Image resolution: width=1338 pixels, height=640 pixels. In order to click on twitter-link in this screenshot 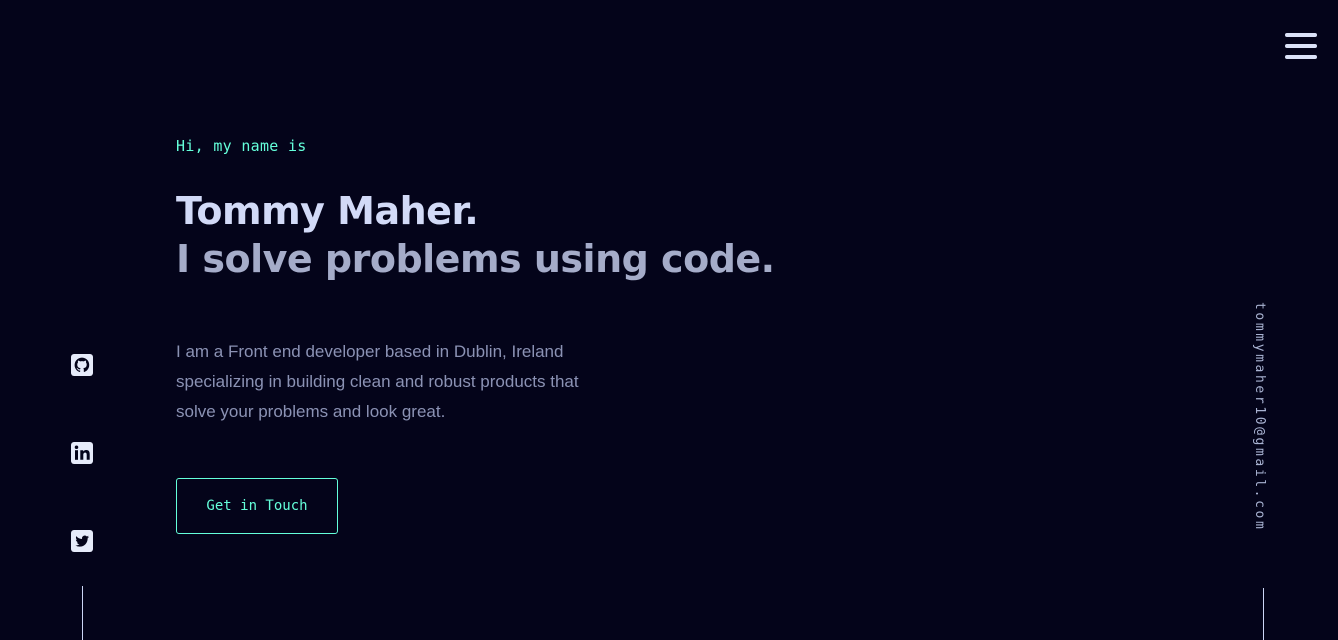, I will do `click(82, 541)`.